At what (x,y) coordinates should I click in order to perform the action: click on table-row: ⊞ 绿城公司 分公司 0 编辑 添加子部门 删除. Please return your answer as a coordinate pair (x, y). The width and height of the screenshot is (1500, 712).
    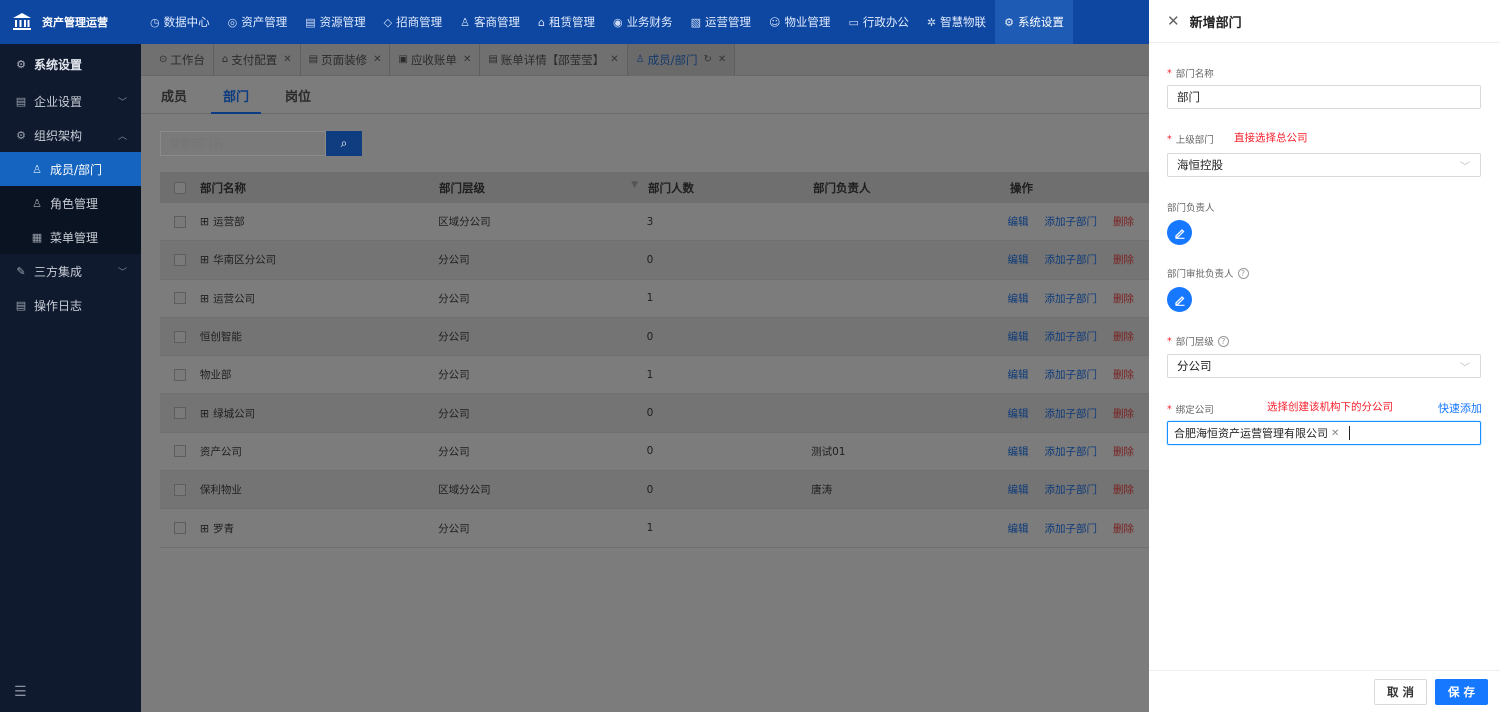
    Looking at the image, I should click on (654, 413).